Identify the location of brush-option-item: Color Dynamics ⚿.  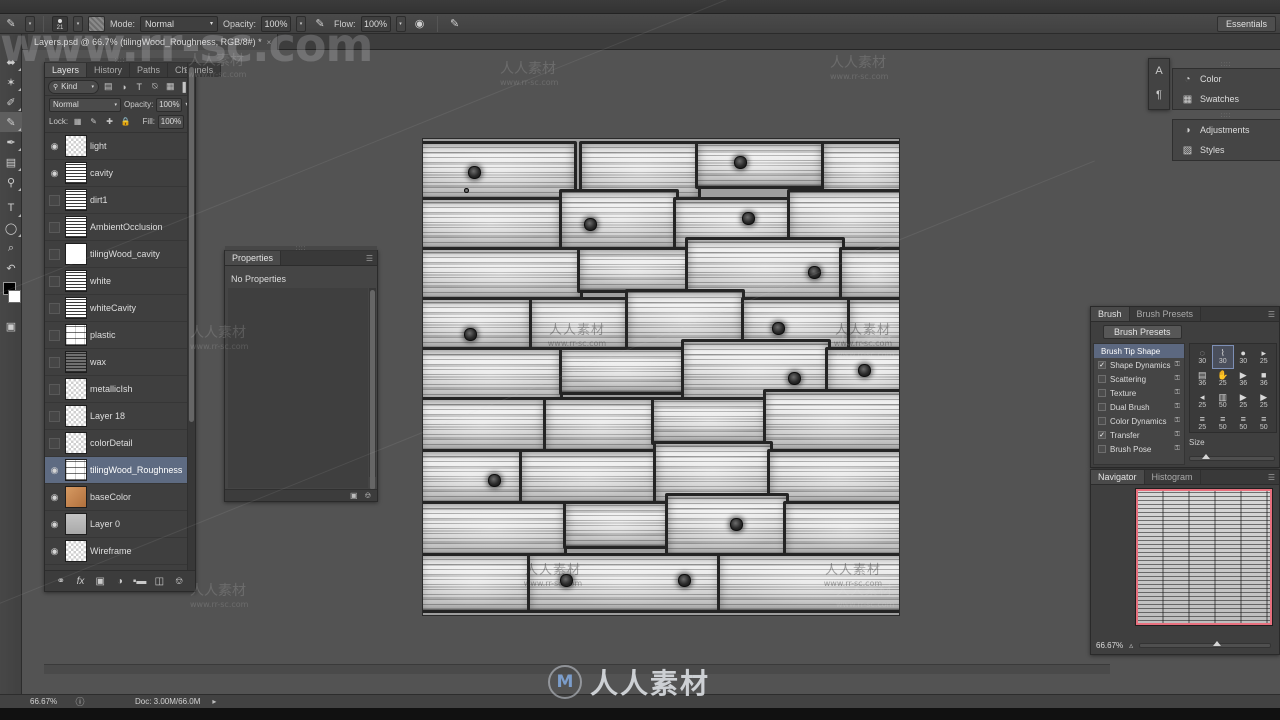
(1139, 421).